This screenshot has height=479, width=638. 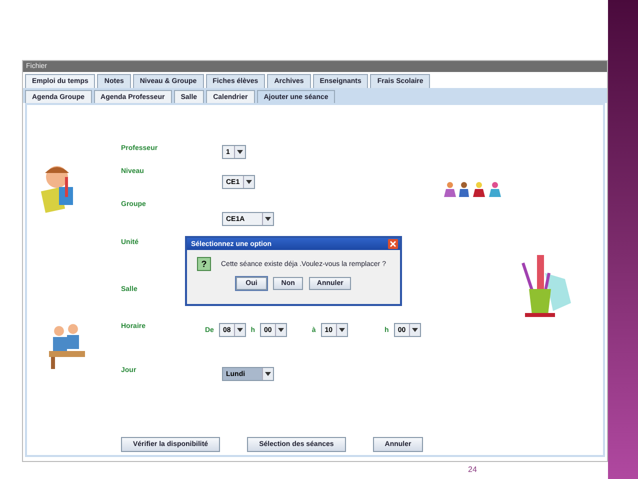 I want to click on page-number: 24, so click(x=473, y=469).